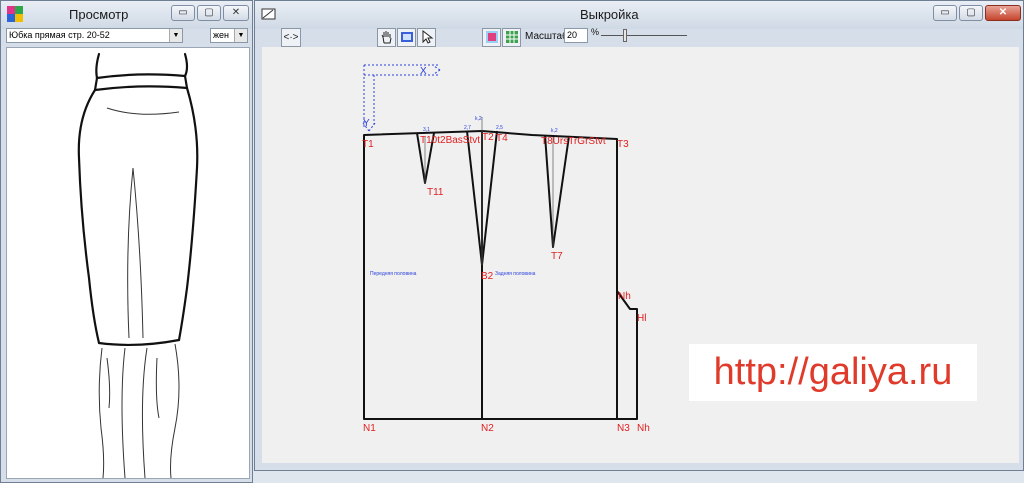 The width and height of the screenshot is (1024, 483). Describe the element at coordinates (369, 428) in the screenshot. I see `point-label-N1: N1` at that location.